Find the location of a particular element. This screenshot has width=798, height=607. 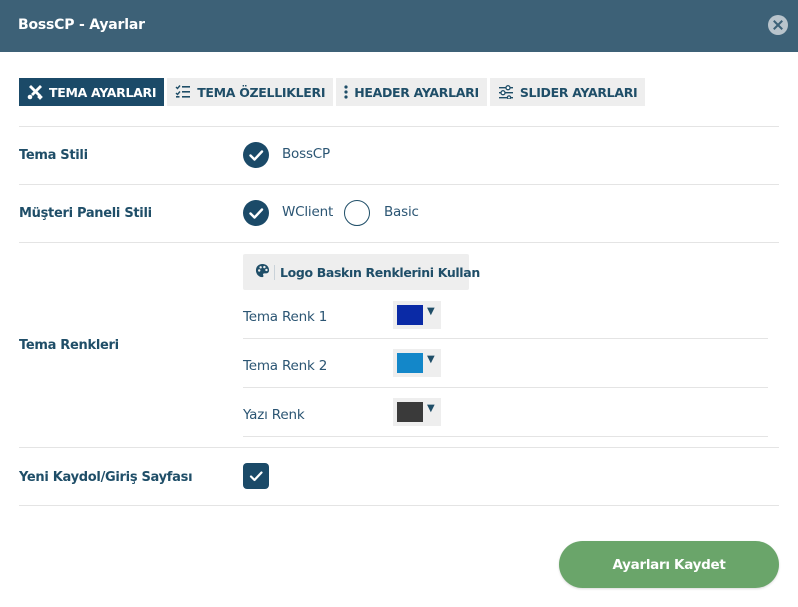

yazi-renk-picker: ▼ is located at coordinates (417, 412).